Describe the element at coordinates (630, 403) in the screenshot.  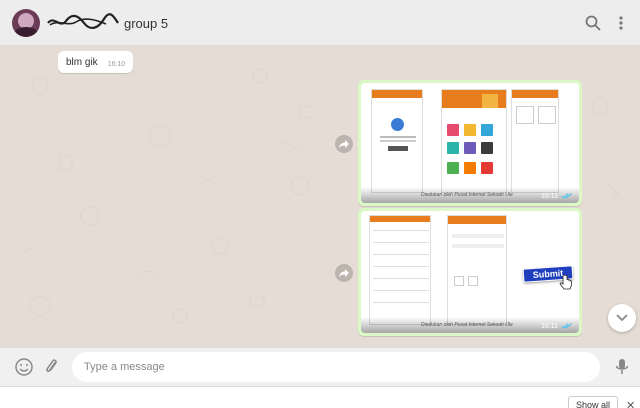
I see `close-icon: ✕` at that location.